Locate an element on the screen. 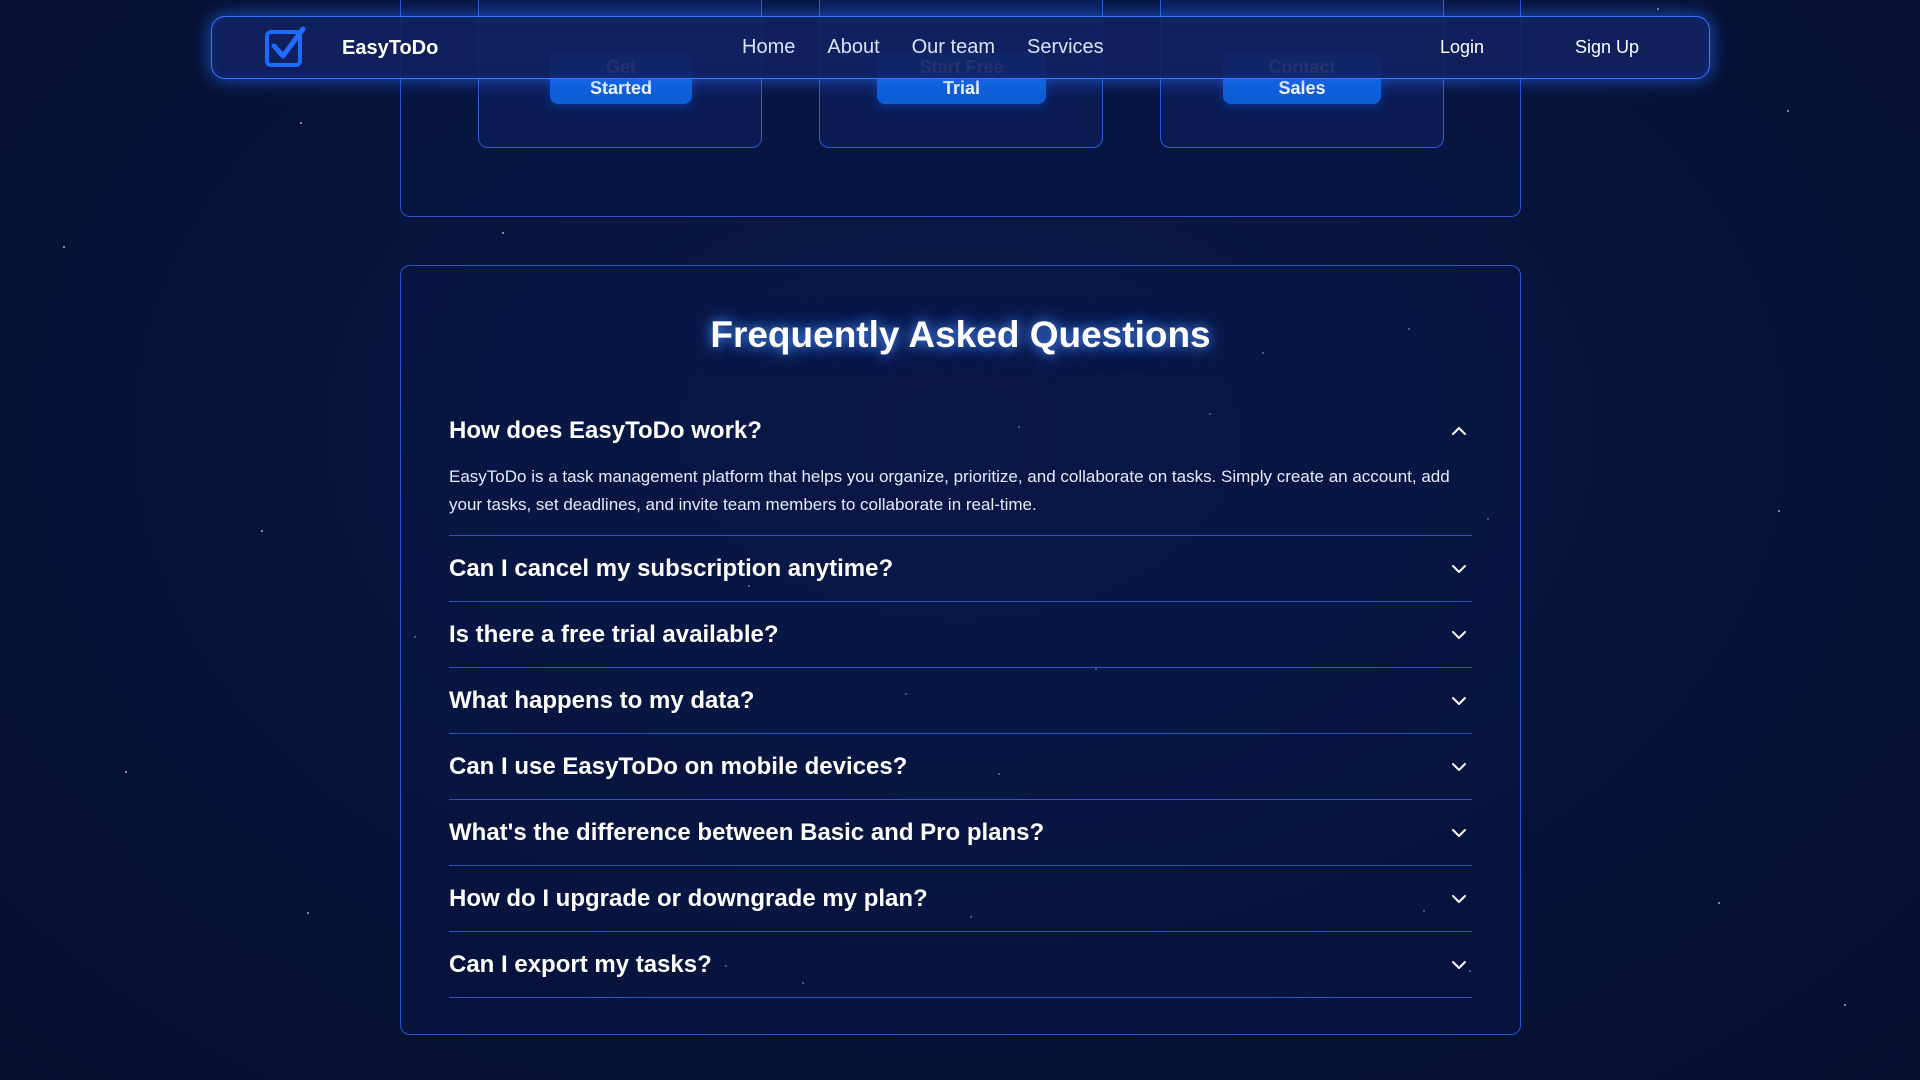 This screenshot has width=1920, height=1080. faq-question-toggle: Can I cancel my subscription anytime? is located at coordinates (960, 568).